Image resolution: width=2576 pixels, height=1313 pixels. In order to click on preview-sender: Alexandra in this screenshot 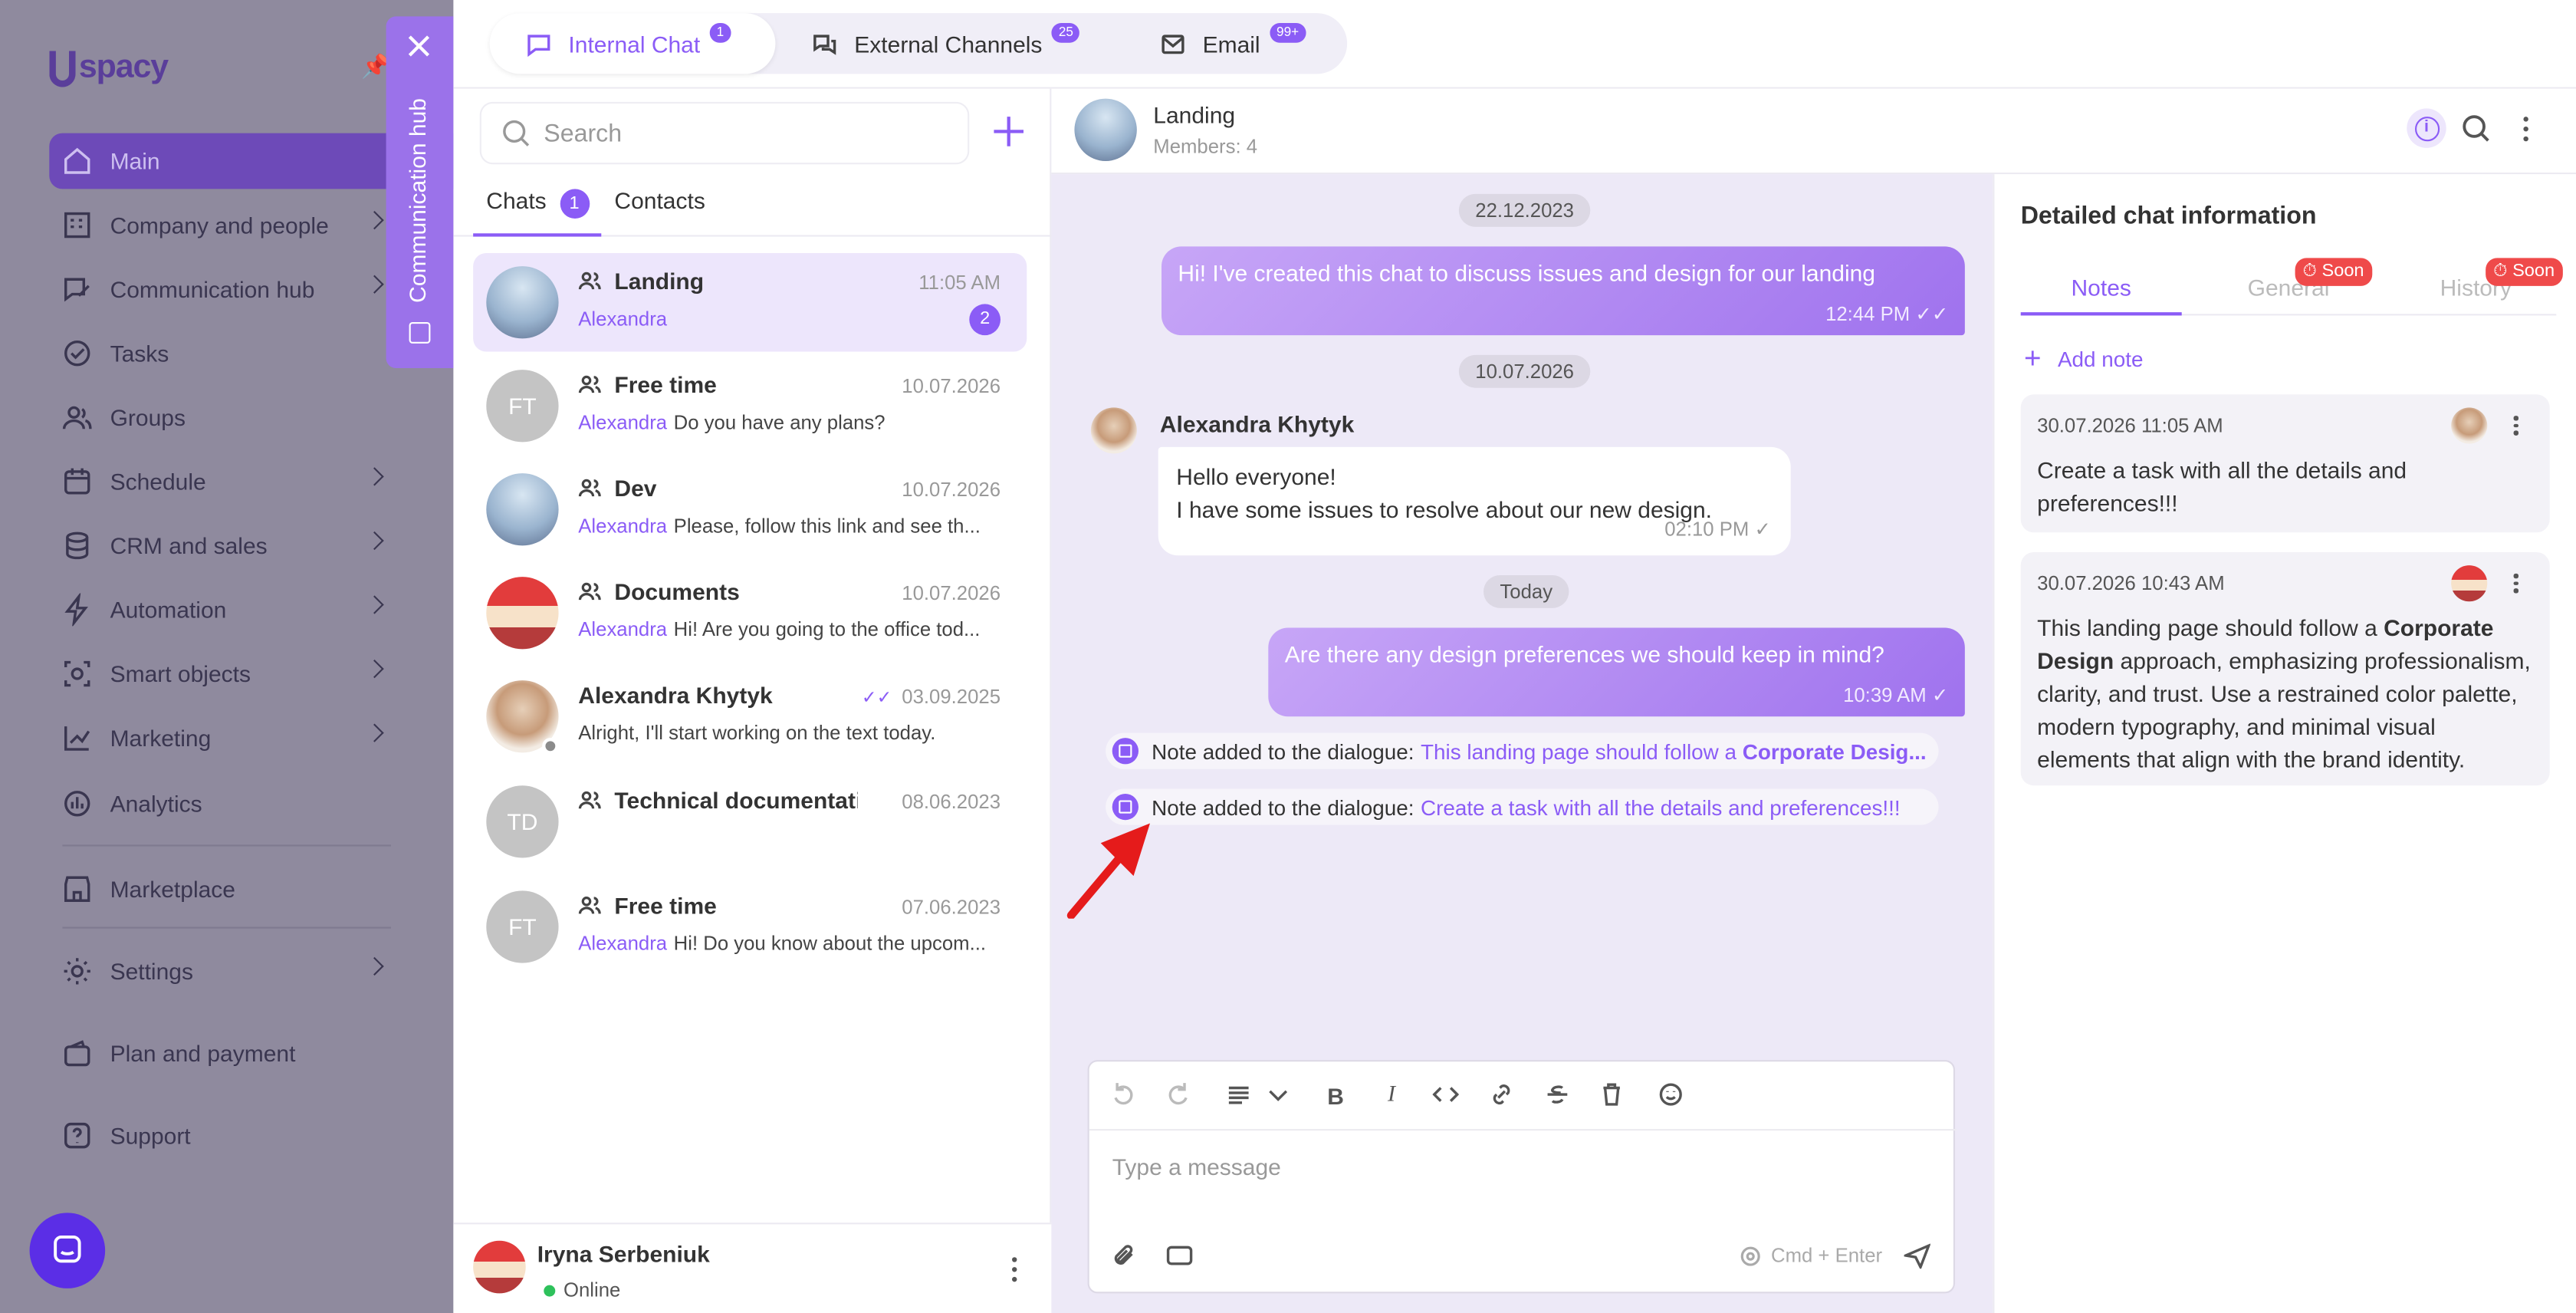, I will do `click(623, 422)`.